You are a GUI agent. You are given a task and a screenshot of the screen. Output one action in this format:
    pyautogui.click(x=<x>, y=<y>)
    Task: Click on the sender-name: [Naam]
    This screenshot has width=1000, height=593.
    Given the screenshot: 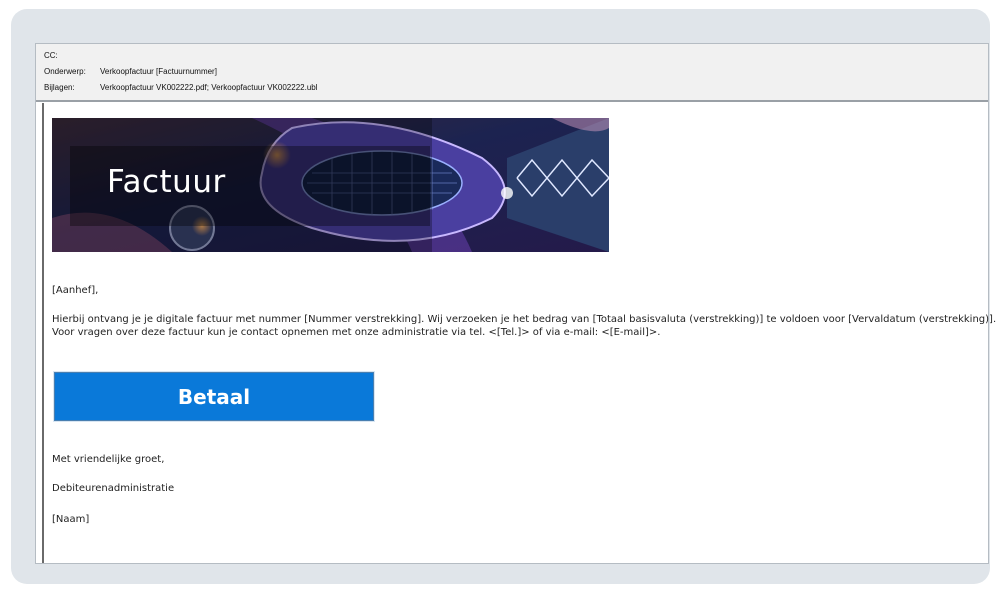 What is the action you would take?
    pyautogui.click(x=71, y=519)
    